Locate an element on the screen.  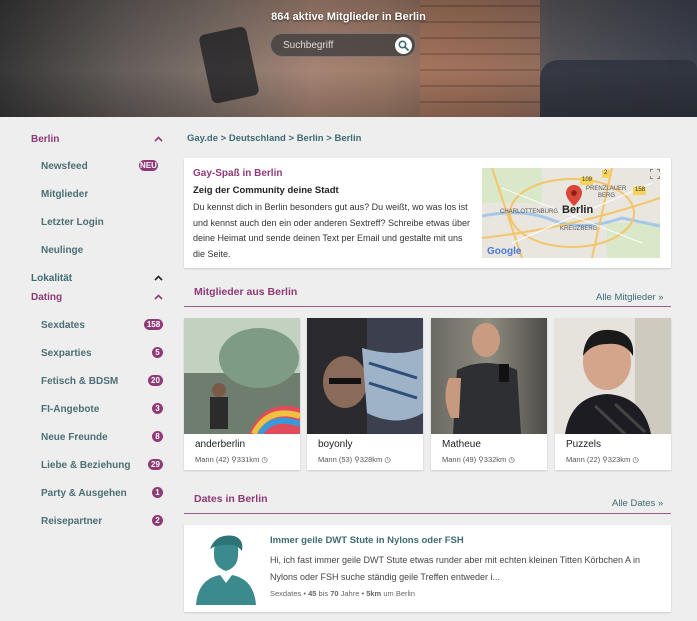
expand-icon is located at coordinates (655, 174).